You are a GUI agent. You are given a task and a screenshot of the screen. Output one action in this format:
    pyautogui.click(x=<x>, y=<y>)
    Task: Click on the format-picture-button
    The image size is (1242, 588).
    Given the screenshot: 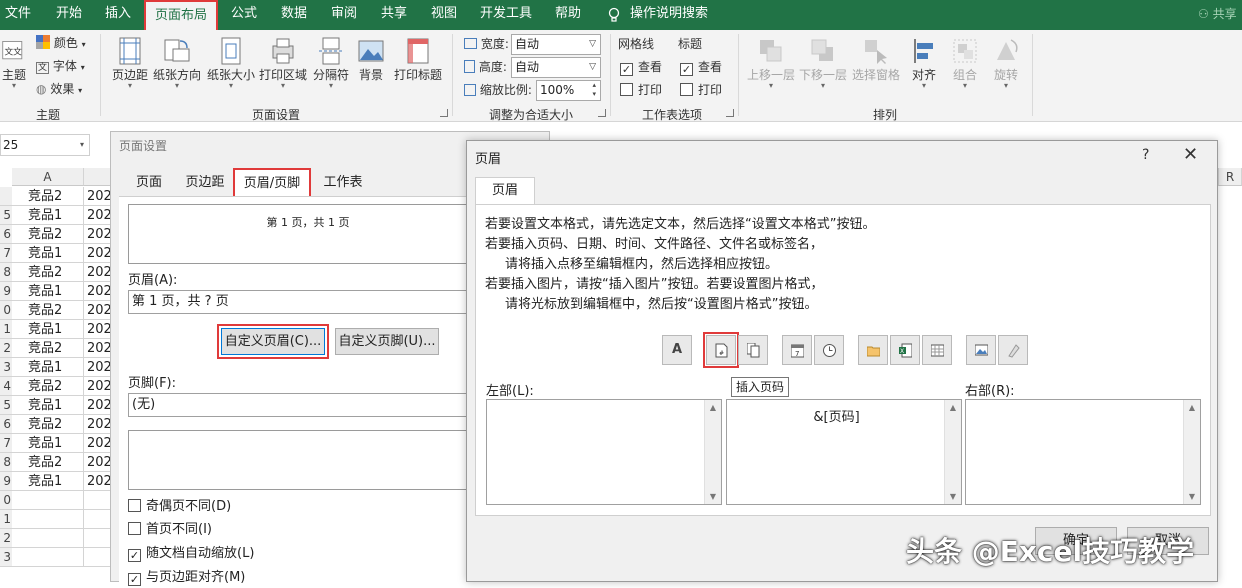 What is the action you would take?
    pyautogui.click(x=1013, y=350)
    